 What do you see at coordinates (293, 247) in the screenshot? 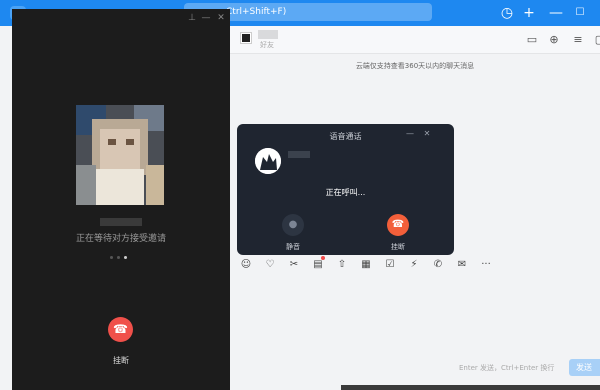
I see `mute-label: 静音` at bounding box center [293, 247].